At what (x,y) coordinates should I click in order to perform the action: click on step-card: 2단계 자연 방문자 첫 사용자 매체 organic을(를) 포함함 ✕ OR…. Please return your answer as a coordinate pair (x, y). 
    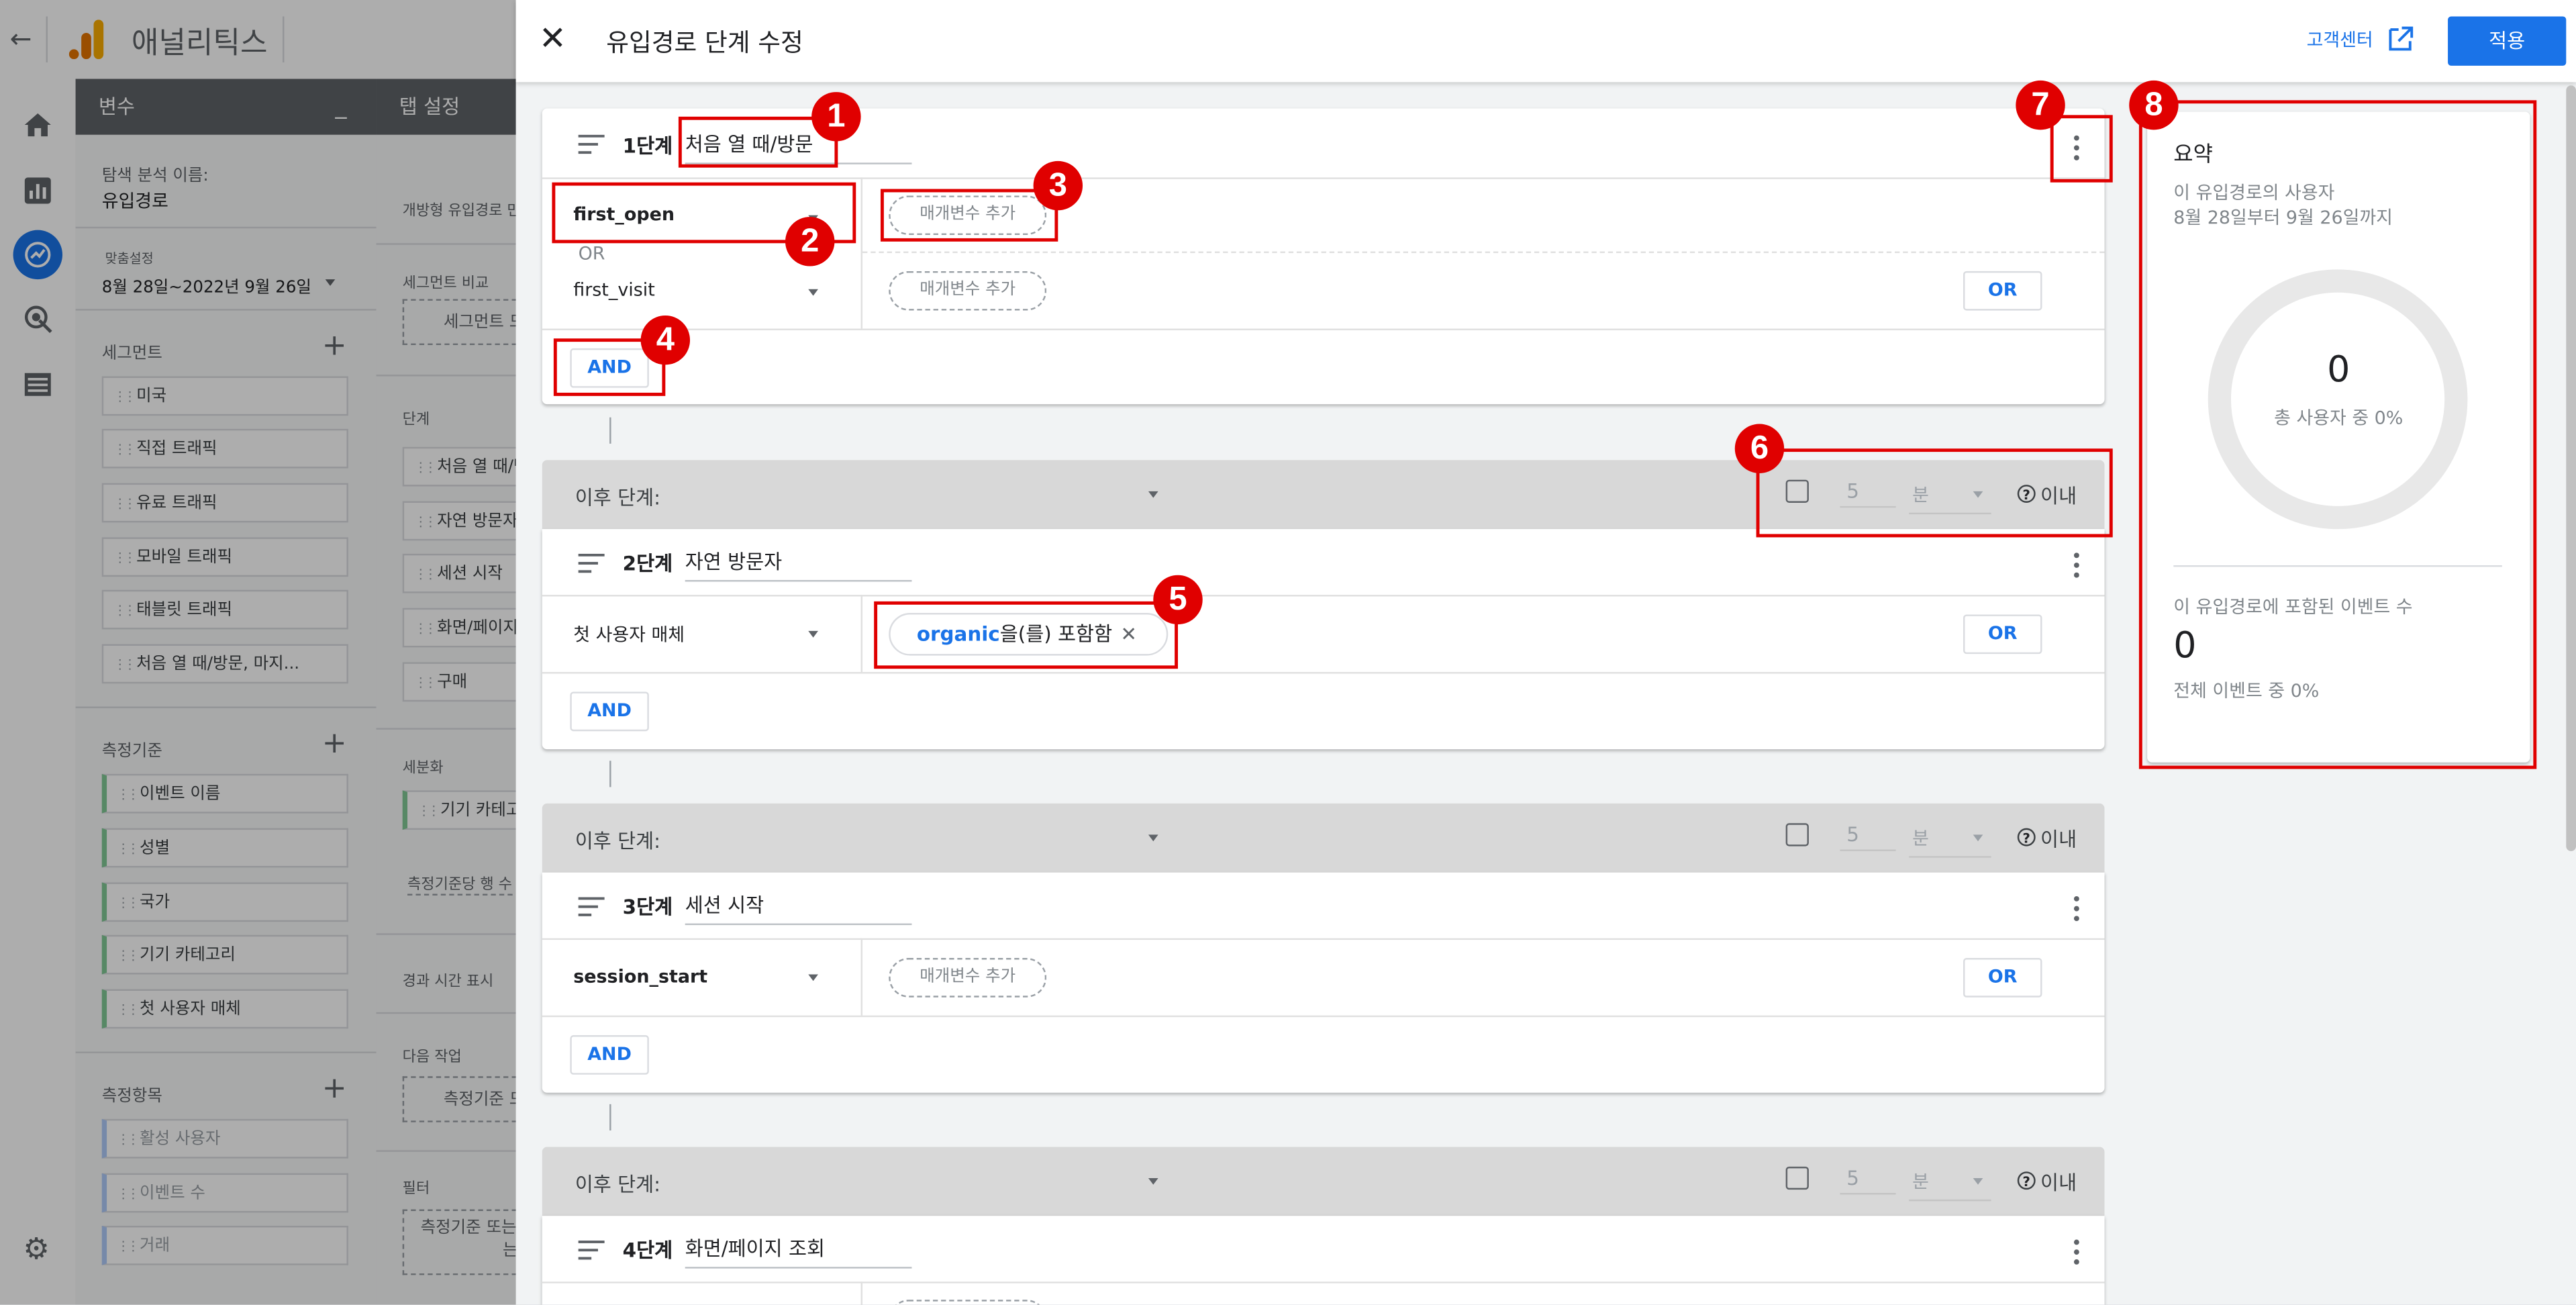
    Looking at the image, I should click on (1323, 639).